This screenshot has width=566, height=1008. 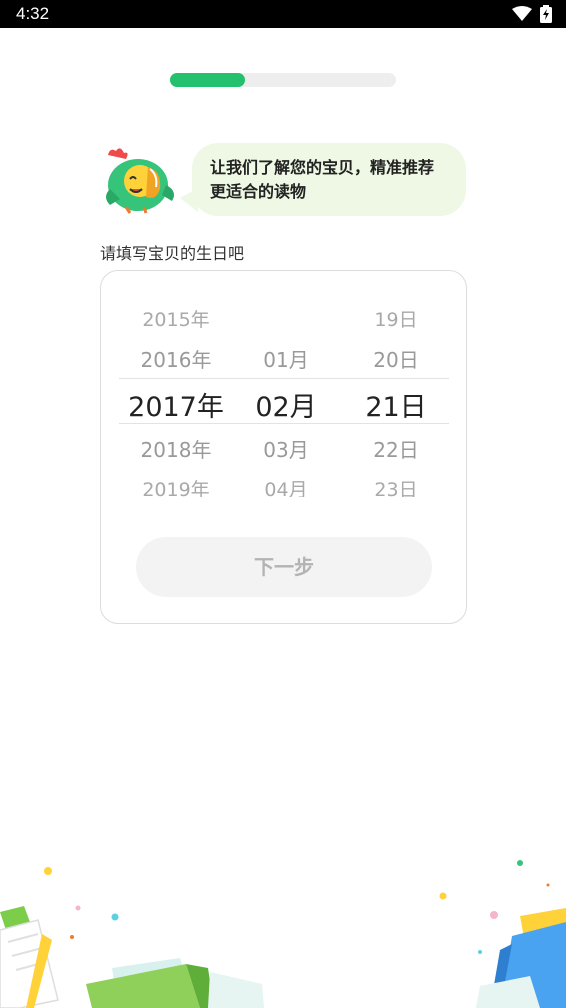 I want to click on month-option: 04月, so click(x=286, y=486).